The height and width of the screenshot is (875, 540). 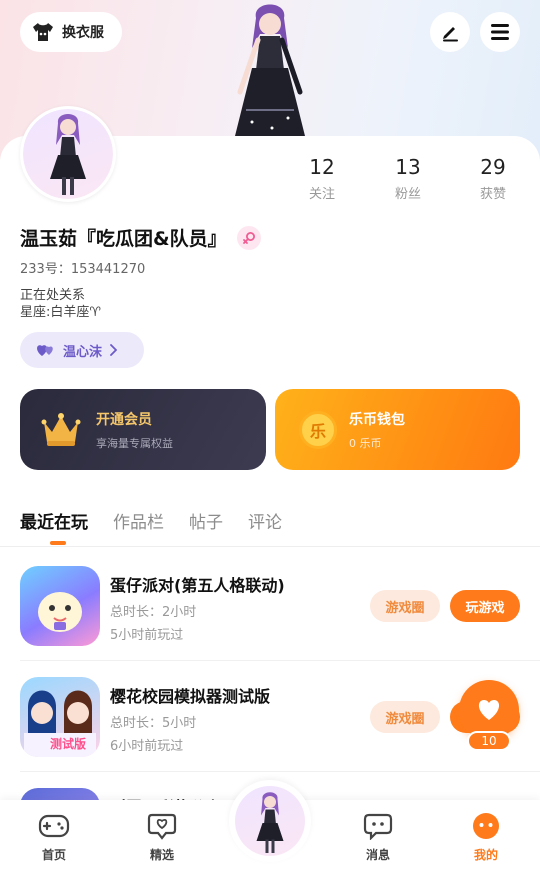 What do you see at coordinates (321, 194) in the screenshot?
I see `stat-following-label: 关注` at bounding box center [321, 194].